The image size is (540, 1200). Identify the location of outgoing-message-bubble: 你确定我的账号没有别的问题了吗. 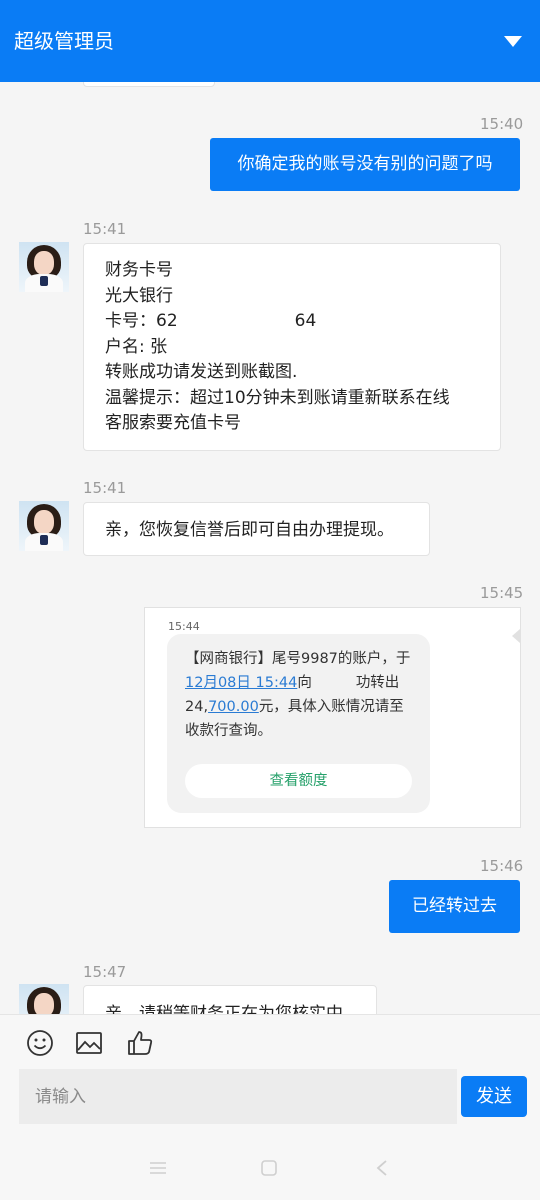
(365, 164).